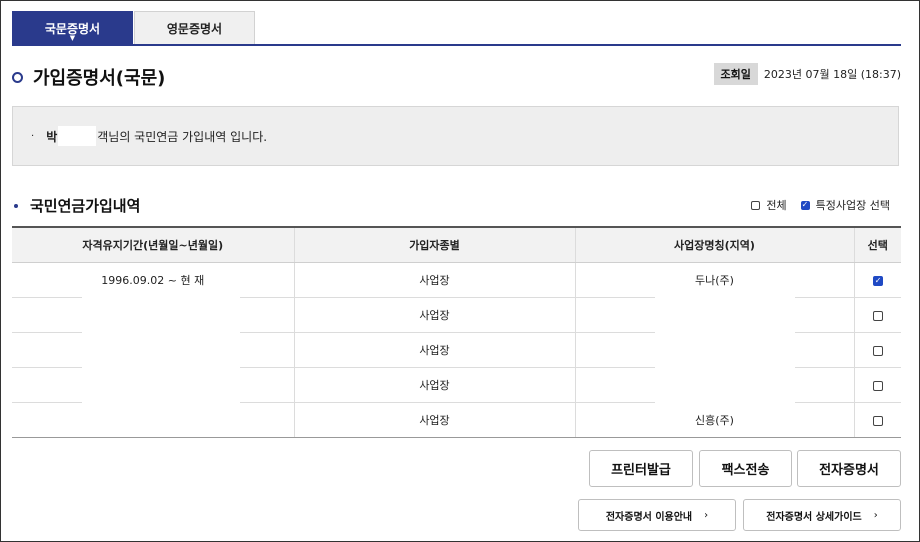 Image resolution: width=920 pixels, height=542 pixels. Describe the element at coordinates (52, 136) in the screenshot. I see `customer-name-initial: 박` at that location.